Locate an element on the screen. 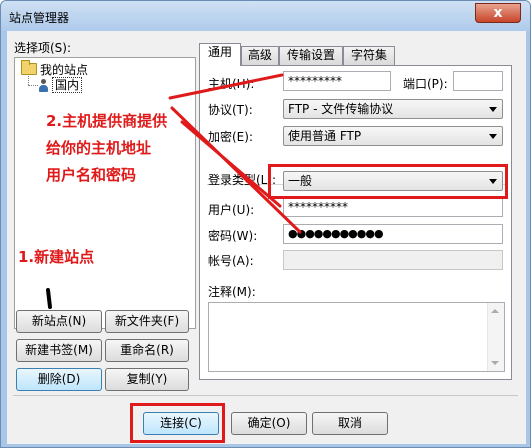 This screenshot has width=531, height=448. folder-icon is located at coordinates (29, 67).